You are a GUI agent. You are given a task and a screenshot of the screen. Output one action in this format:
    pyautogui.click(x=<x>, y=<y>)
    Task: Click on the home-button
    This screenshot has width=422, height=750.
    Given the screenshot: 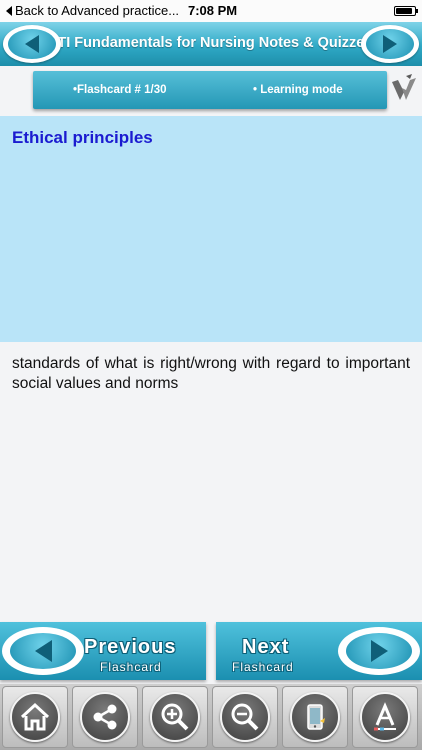 What is the action you would take?
    pyautogui.click(x=35, y=717)
    